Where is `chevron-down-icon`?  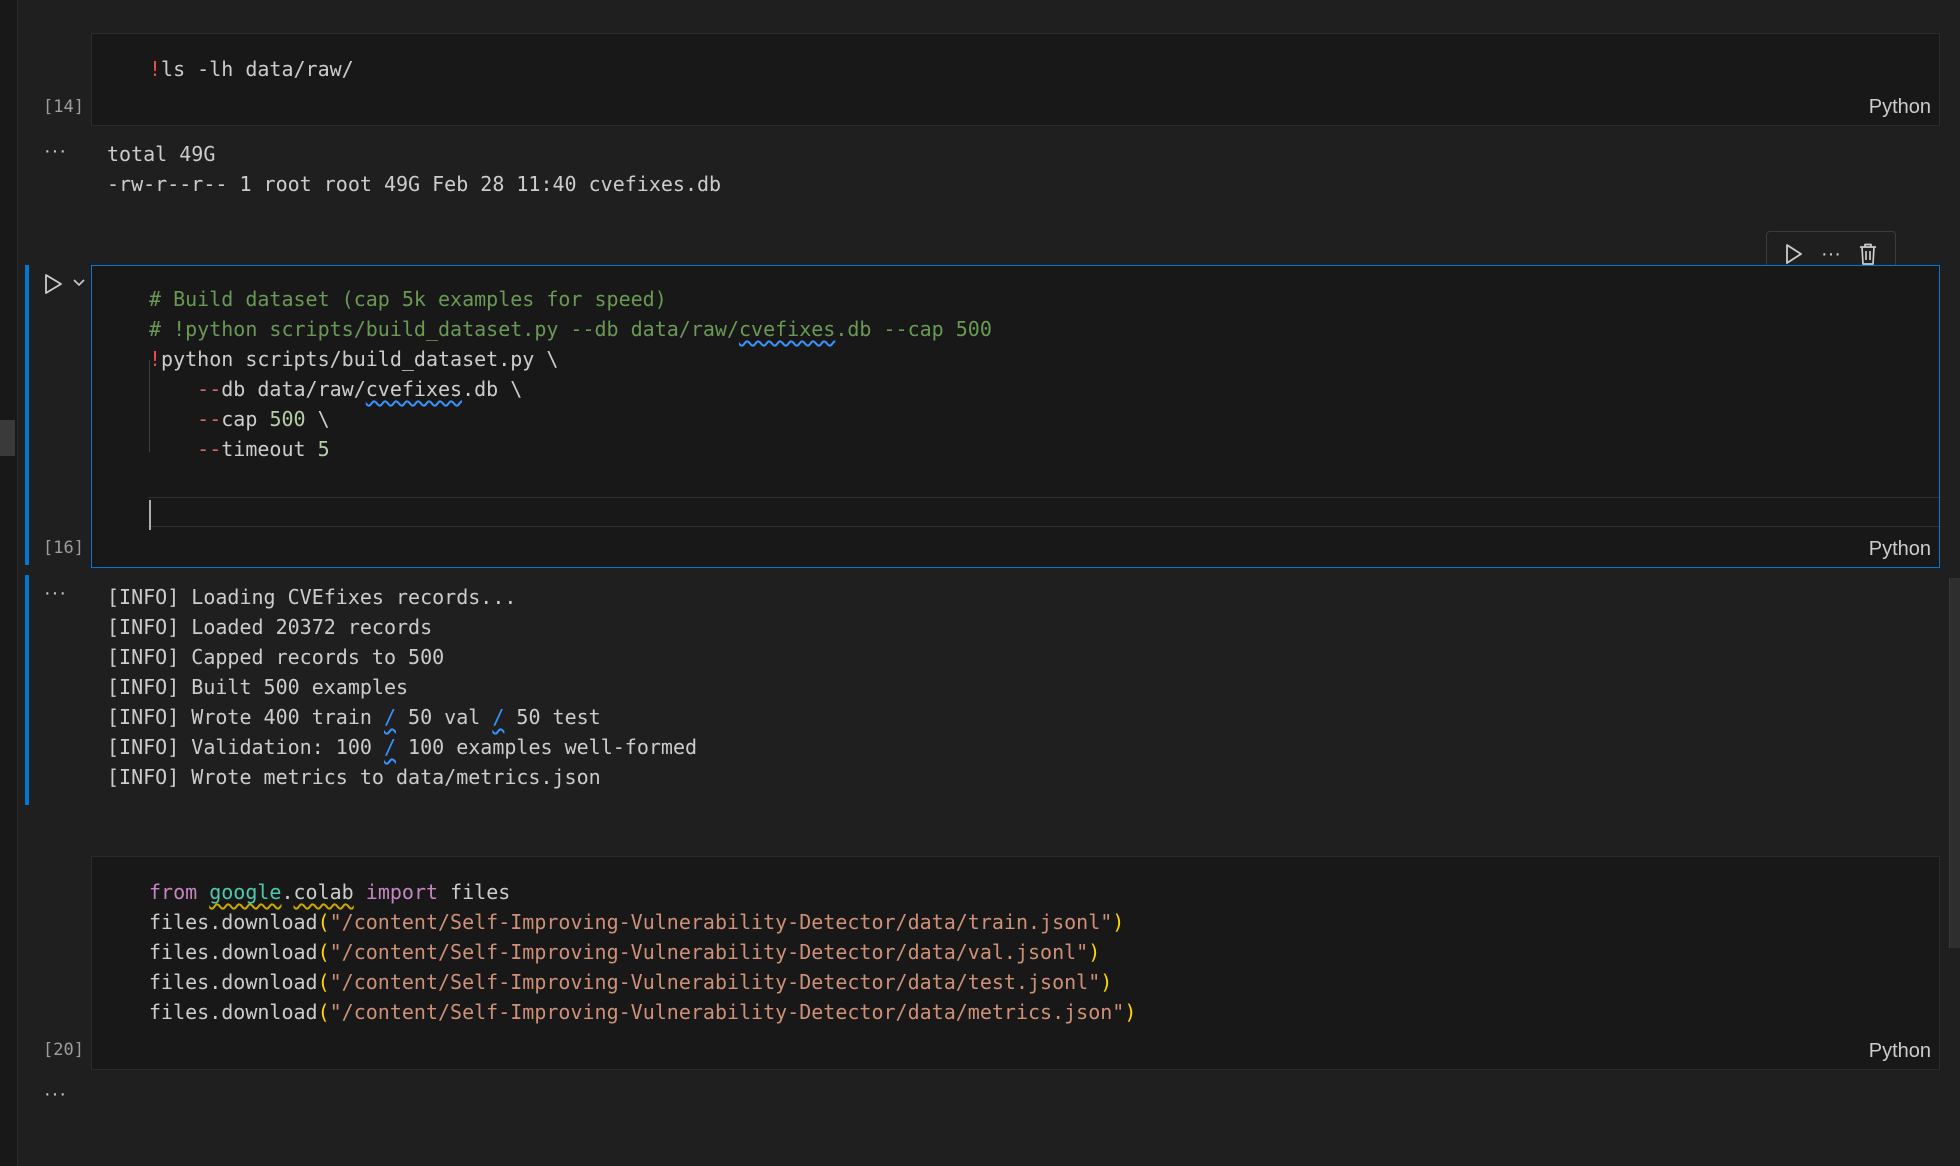 chevron-down-icon is located at coordinates (79, 283).